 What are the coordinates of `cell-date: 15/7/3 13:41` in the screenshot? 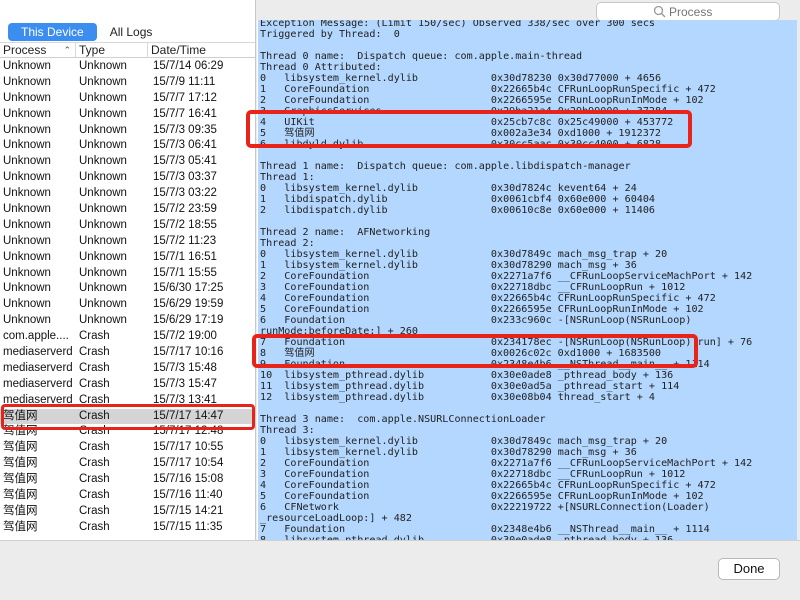 It's located at (185, 399).